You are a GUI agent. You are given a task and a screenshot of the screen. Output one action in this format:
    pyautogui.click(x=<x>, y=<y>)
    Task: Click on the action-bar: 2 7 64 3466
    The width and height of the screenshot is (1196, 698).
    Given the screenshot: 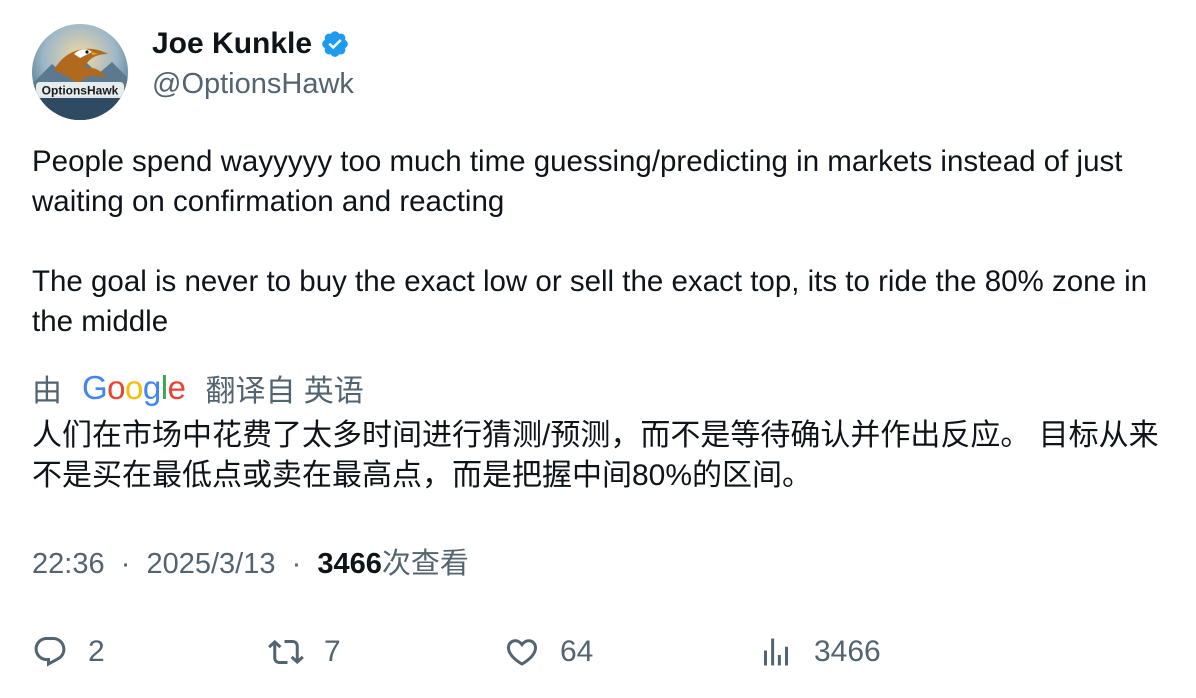 What is the action you would take?
    pyautogui.click(x=598, y=652)
    